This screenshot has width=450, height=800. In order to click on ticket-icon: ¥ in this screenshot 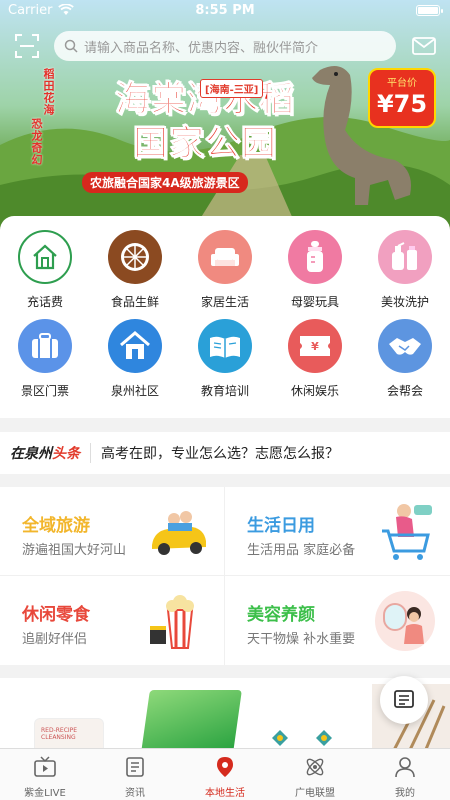, I will do `click(315, 346)`.